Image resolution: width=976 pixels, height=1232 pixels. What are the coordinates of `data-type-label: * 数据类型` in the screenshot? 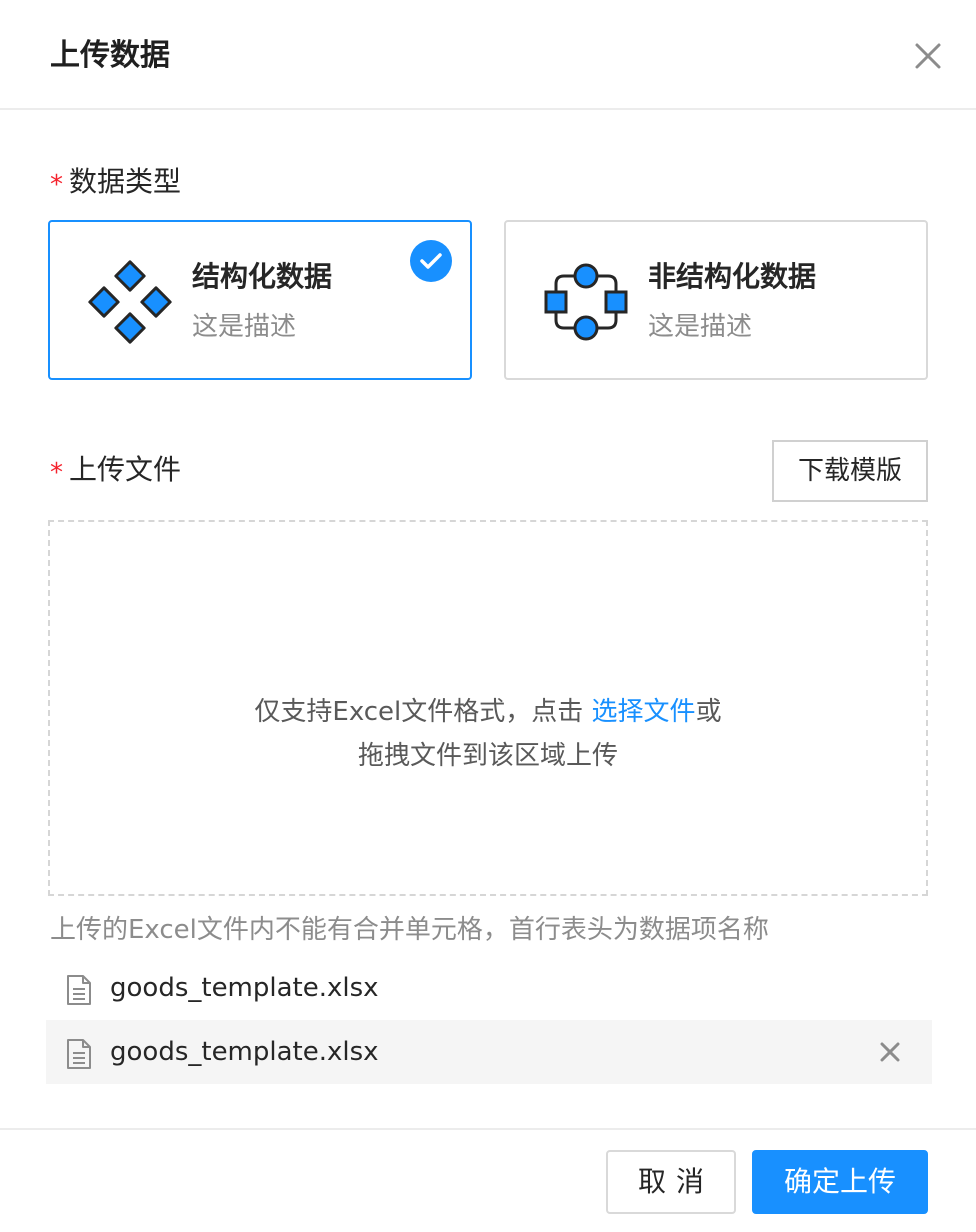 It's located at (115, 183).